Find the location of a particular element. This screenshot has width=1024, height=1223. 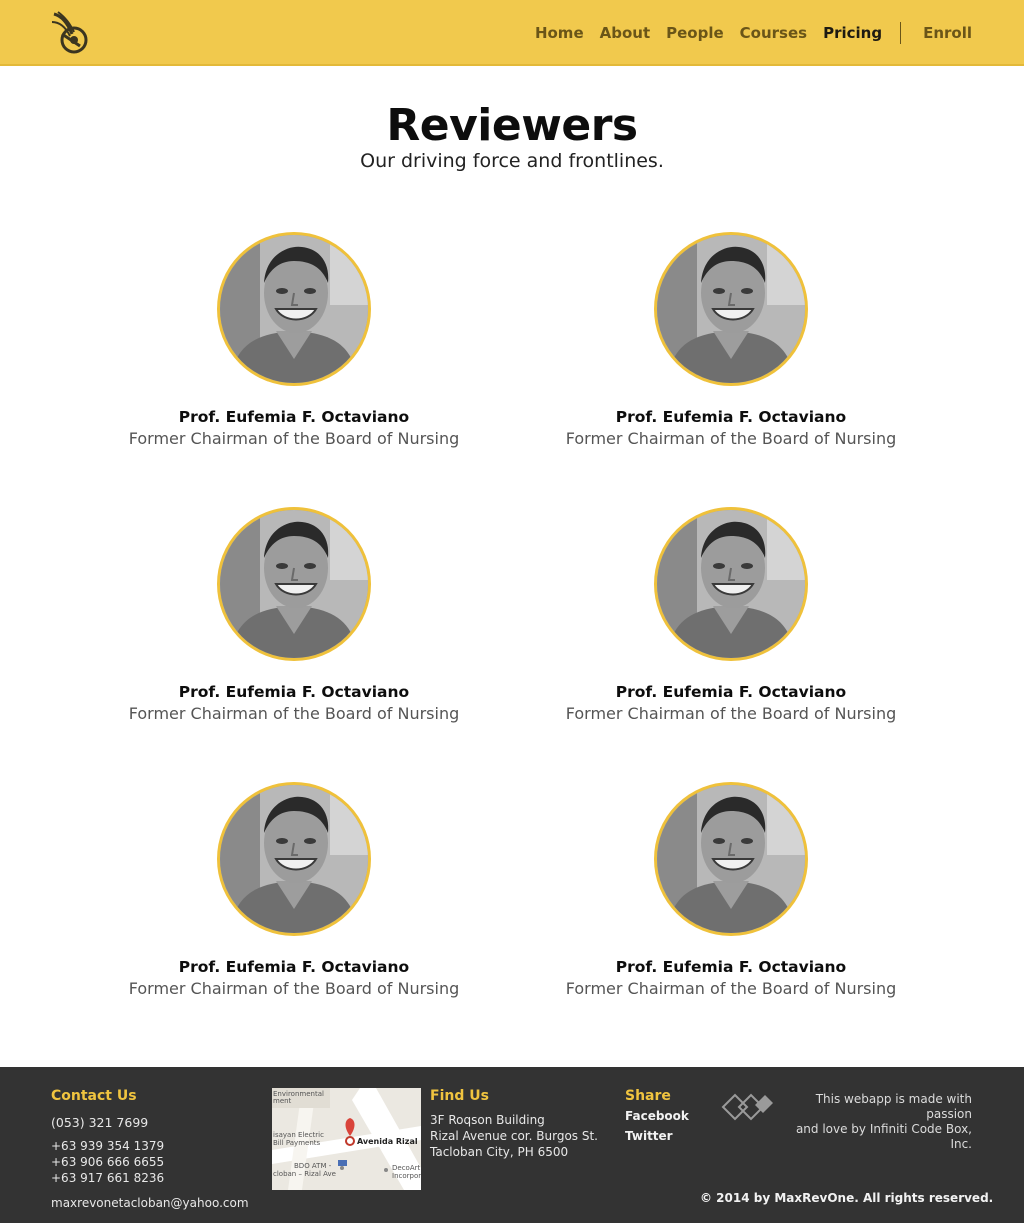

map-label: Incorpor is located at coordinates (406, 1176).